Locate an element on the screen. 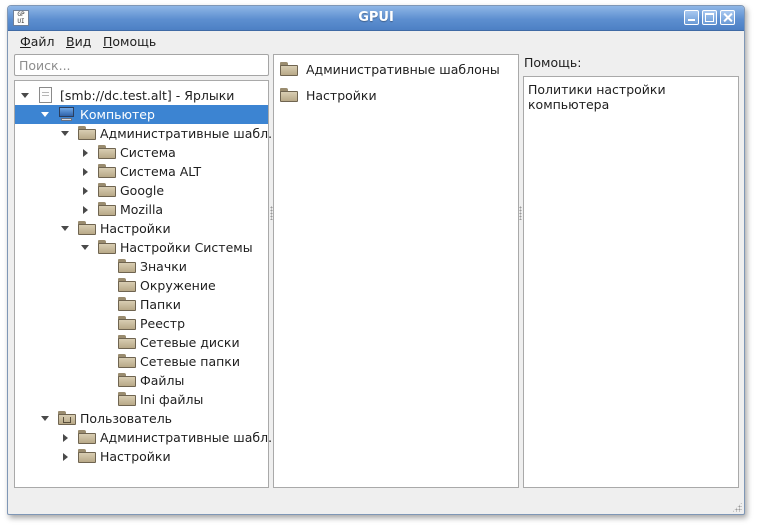 Image resolution: width=757 pixels, height=527 pixels. tree-item-sistema: Система is located at coordinates (141, 152).